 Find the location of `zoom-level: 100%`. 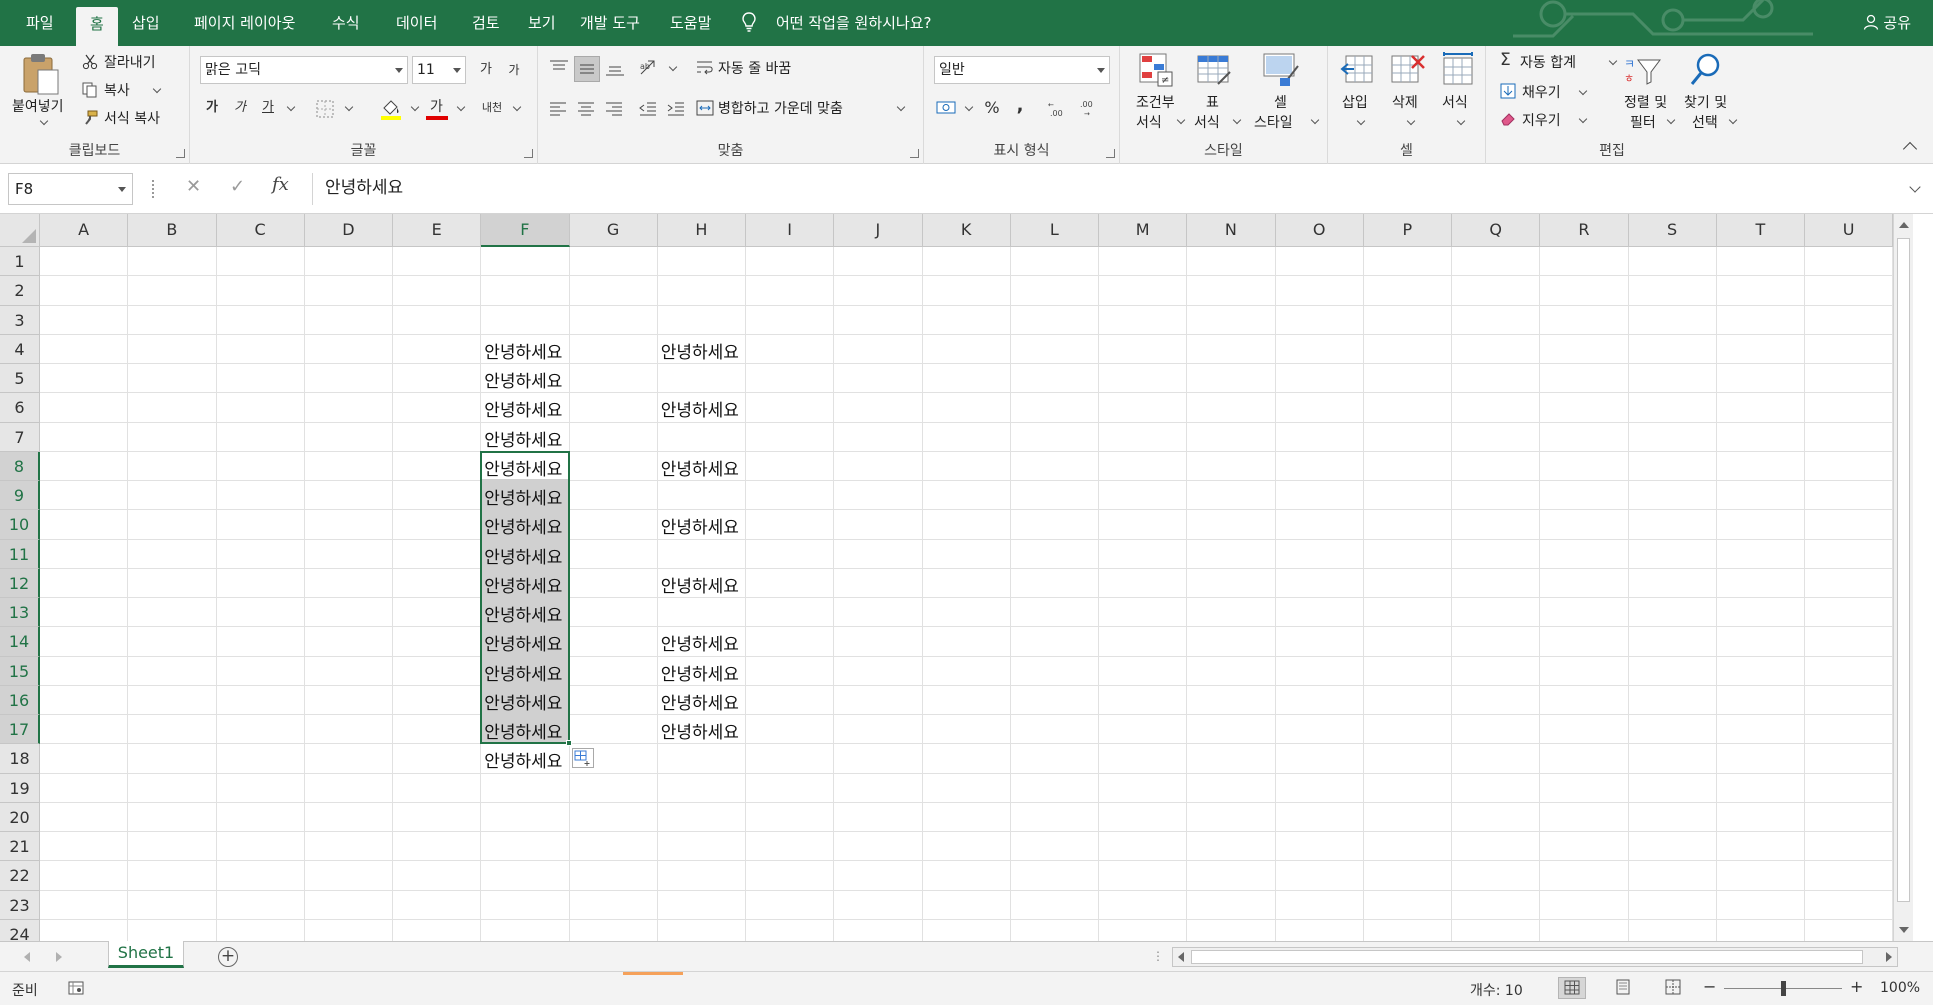

zoom-level: 100% is located at coordinates (1900, 988).